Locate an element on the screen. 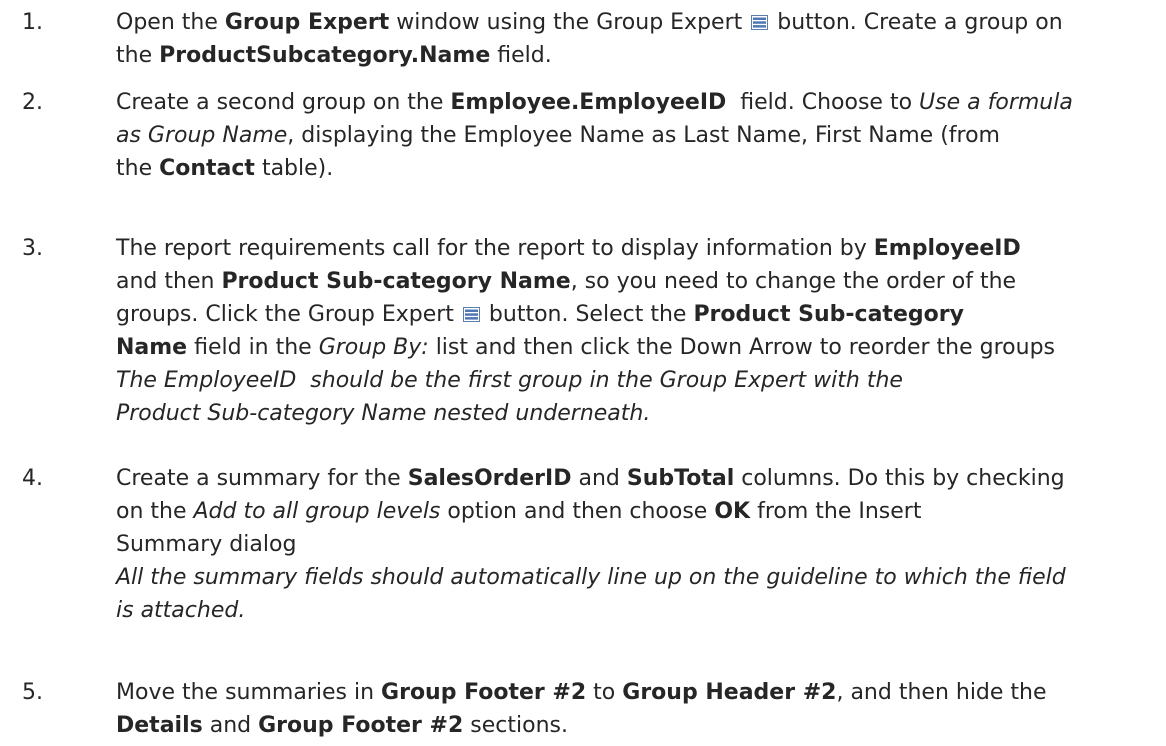  text-run: field in the is located at coordinates (253, 347).